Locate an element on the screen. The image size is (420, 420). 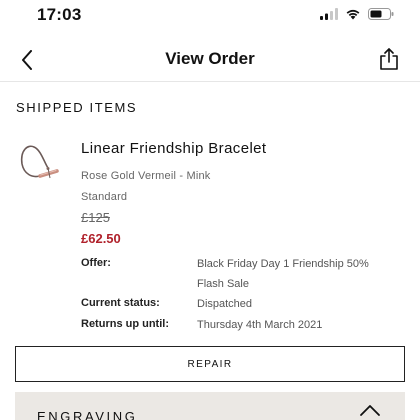
section-heading-shipped-items: SHIPPED ITEMS is located at coordinates (77, 107).